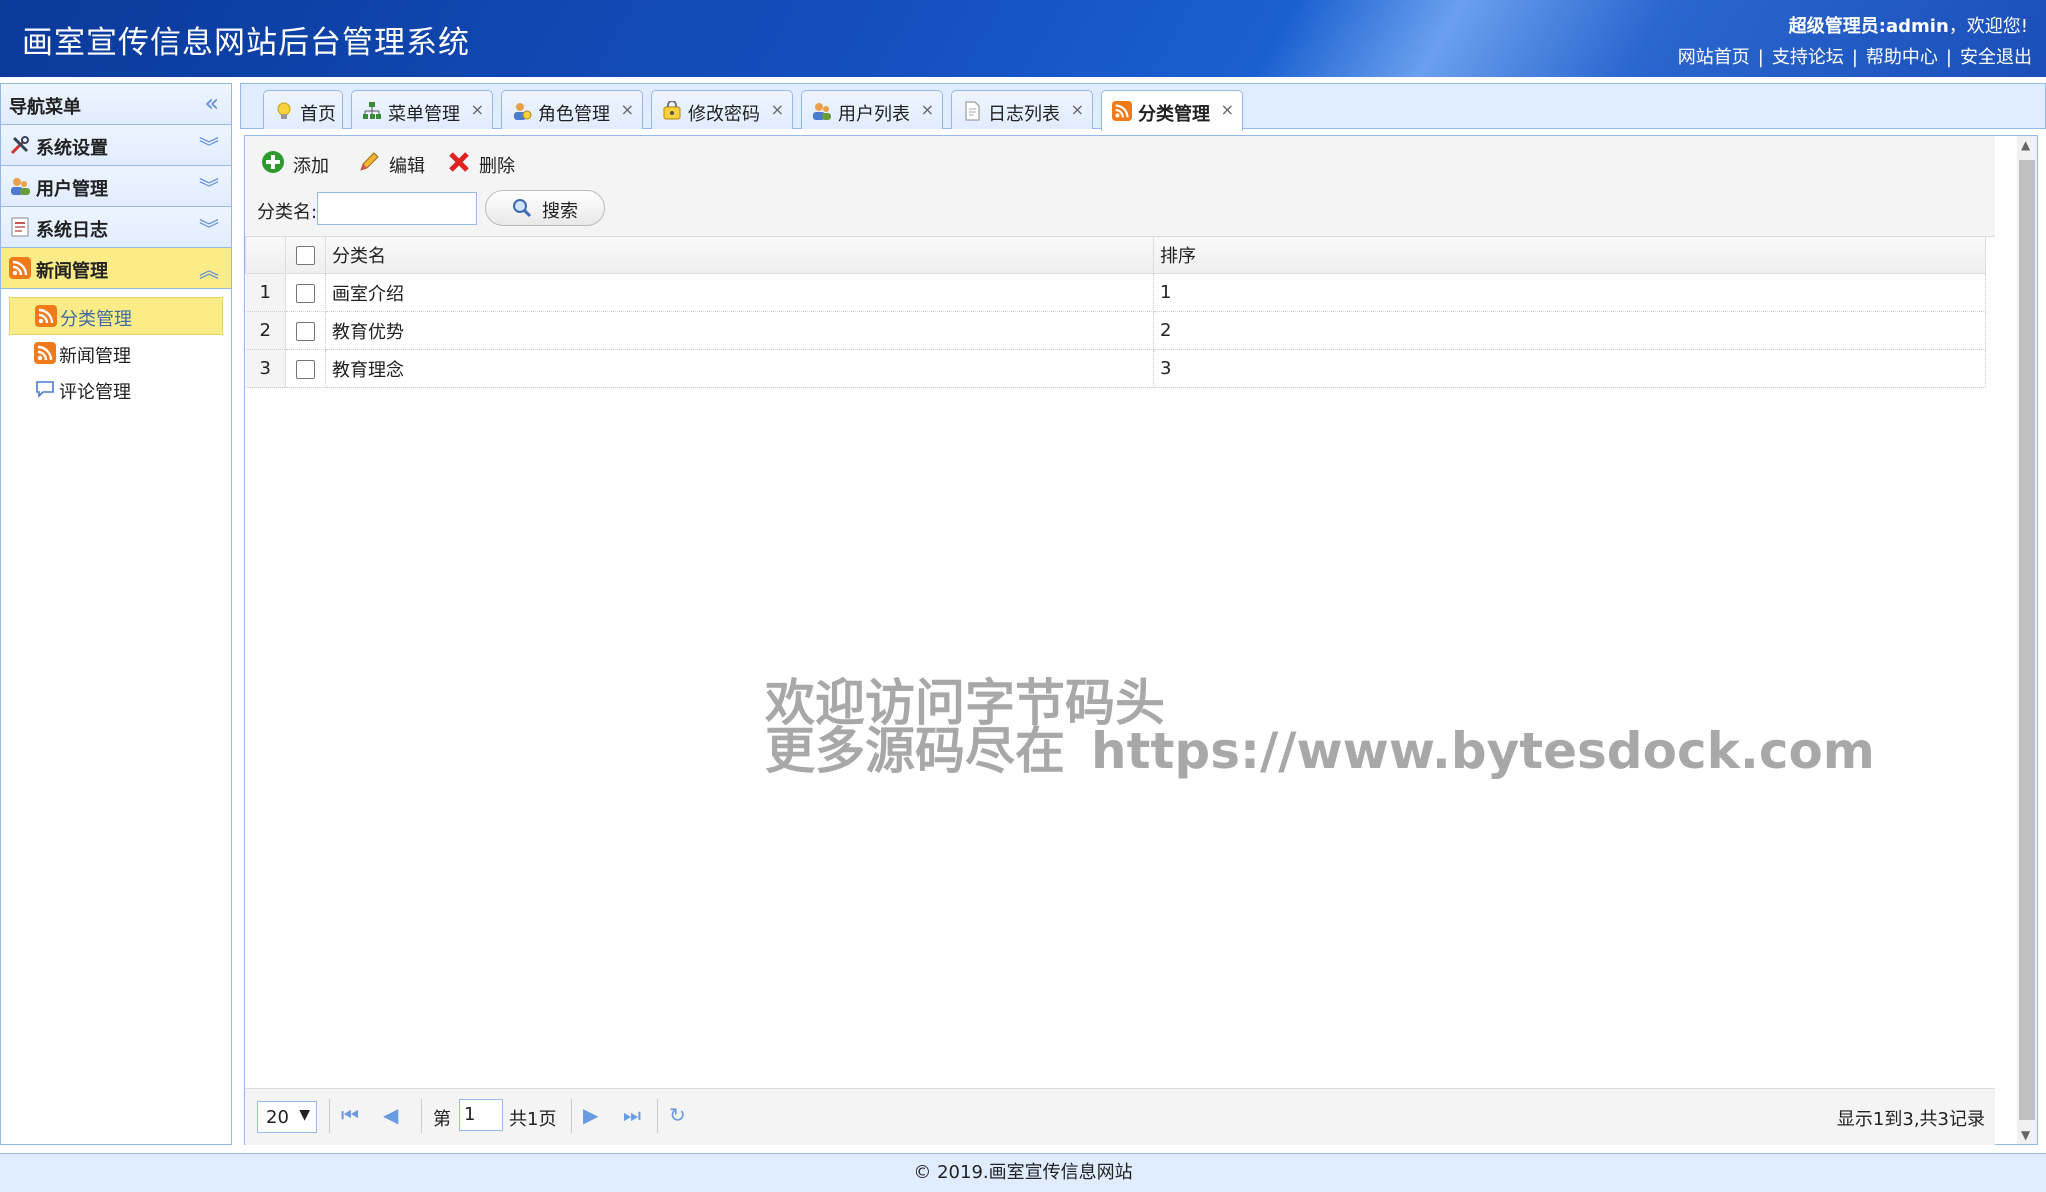  Describe the element at coordinates (72, 230) in the screenshot. I see `sidebar-panel-label: 系统日志` at that location.